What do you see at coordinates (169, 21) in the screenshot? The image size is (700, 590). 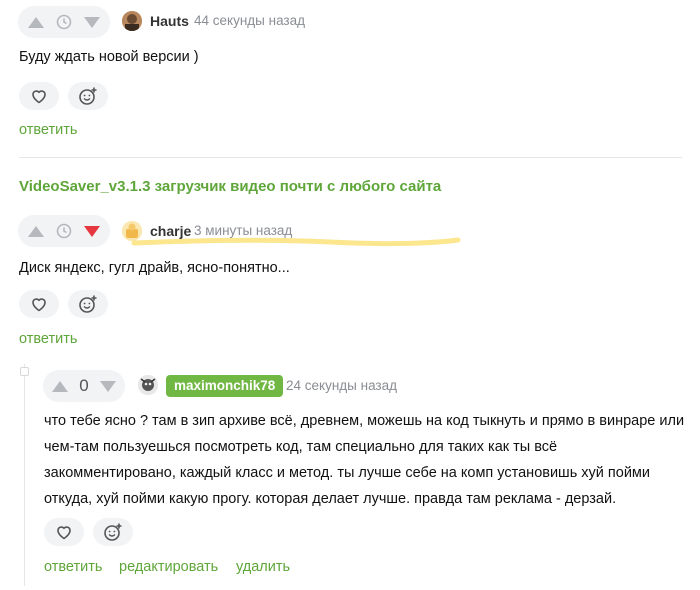 I see `comment-author: Hauts` at bounding box center [169, 21].